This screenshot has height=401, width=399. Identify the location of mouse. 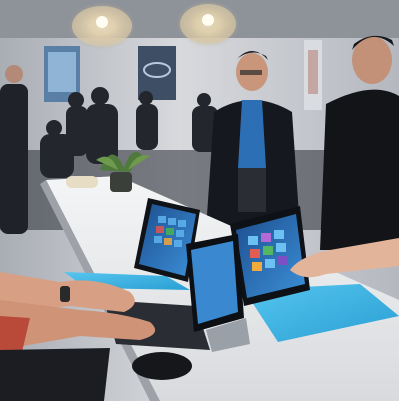
(162, 366).